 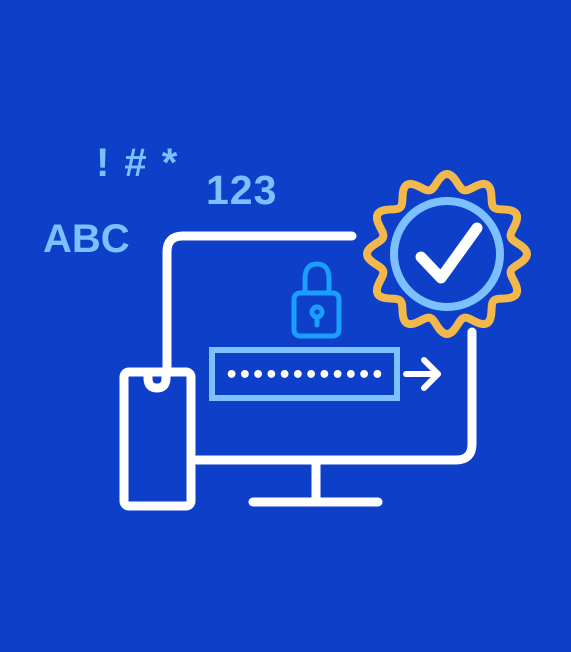 I want to click on padlock-icon, so click(x=316, y=300).